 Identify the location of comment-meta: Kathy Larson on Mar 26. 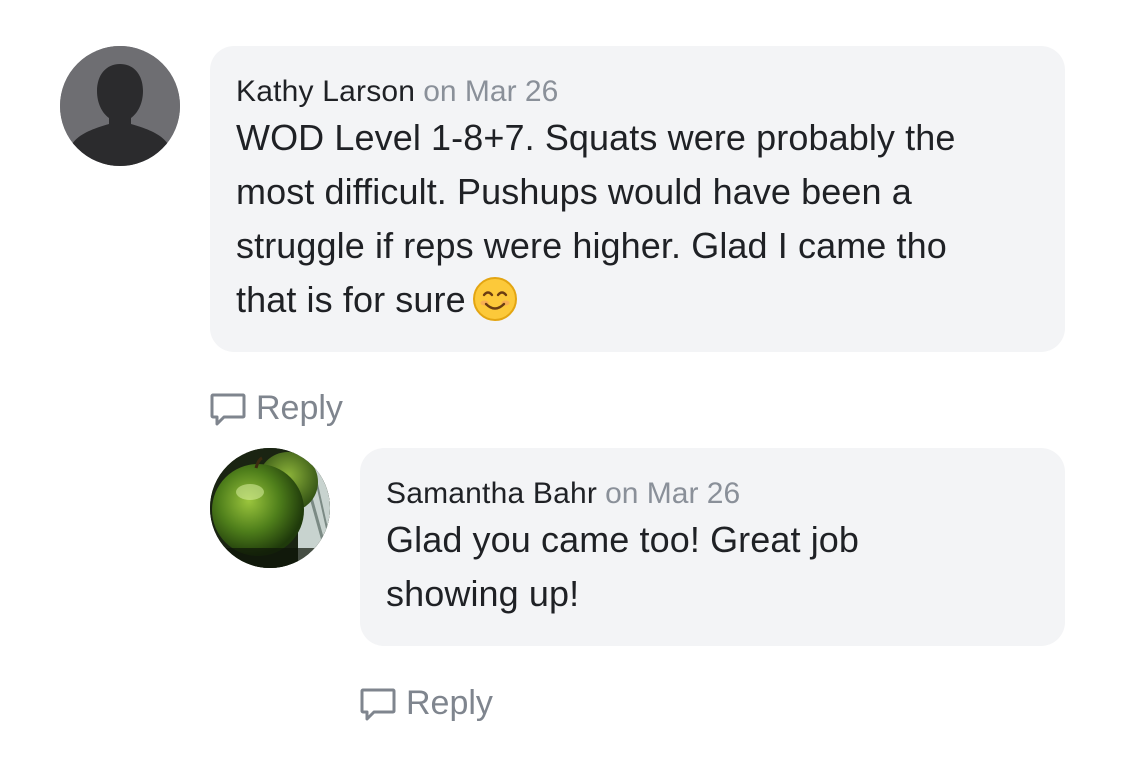
(637, 92).